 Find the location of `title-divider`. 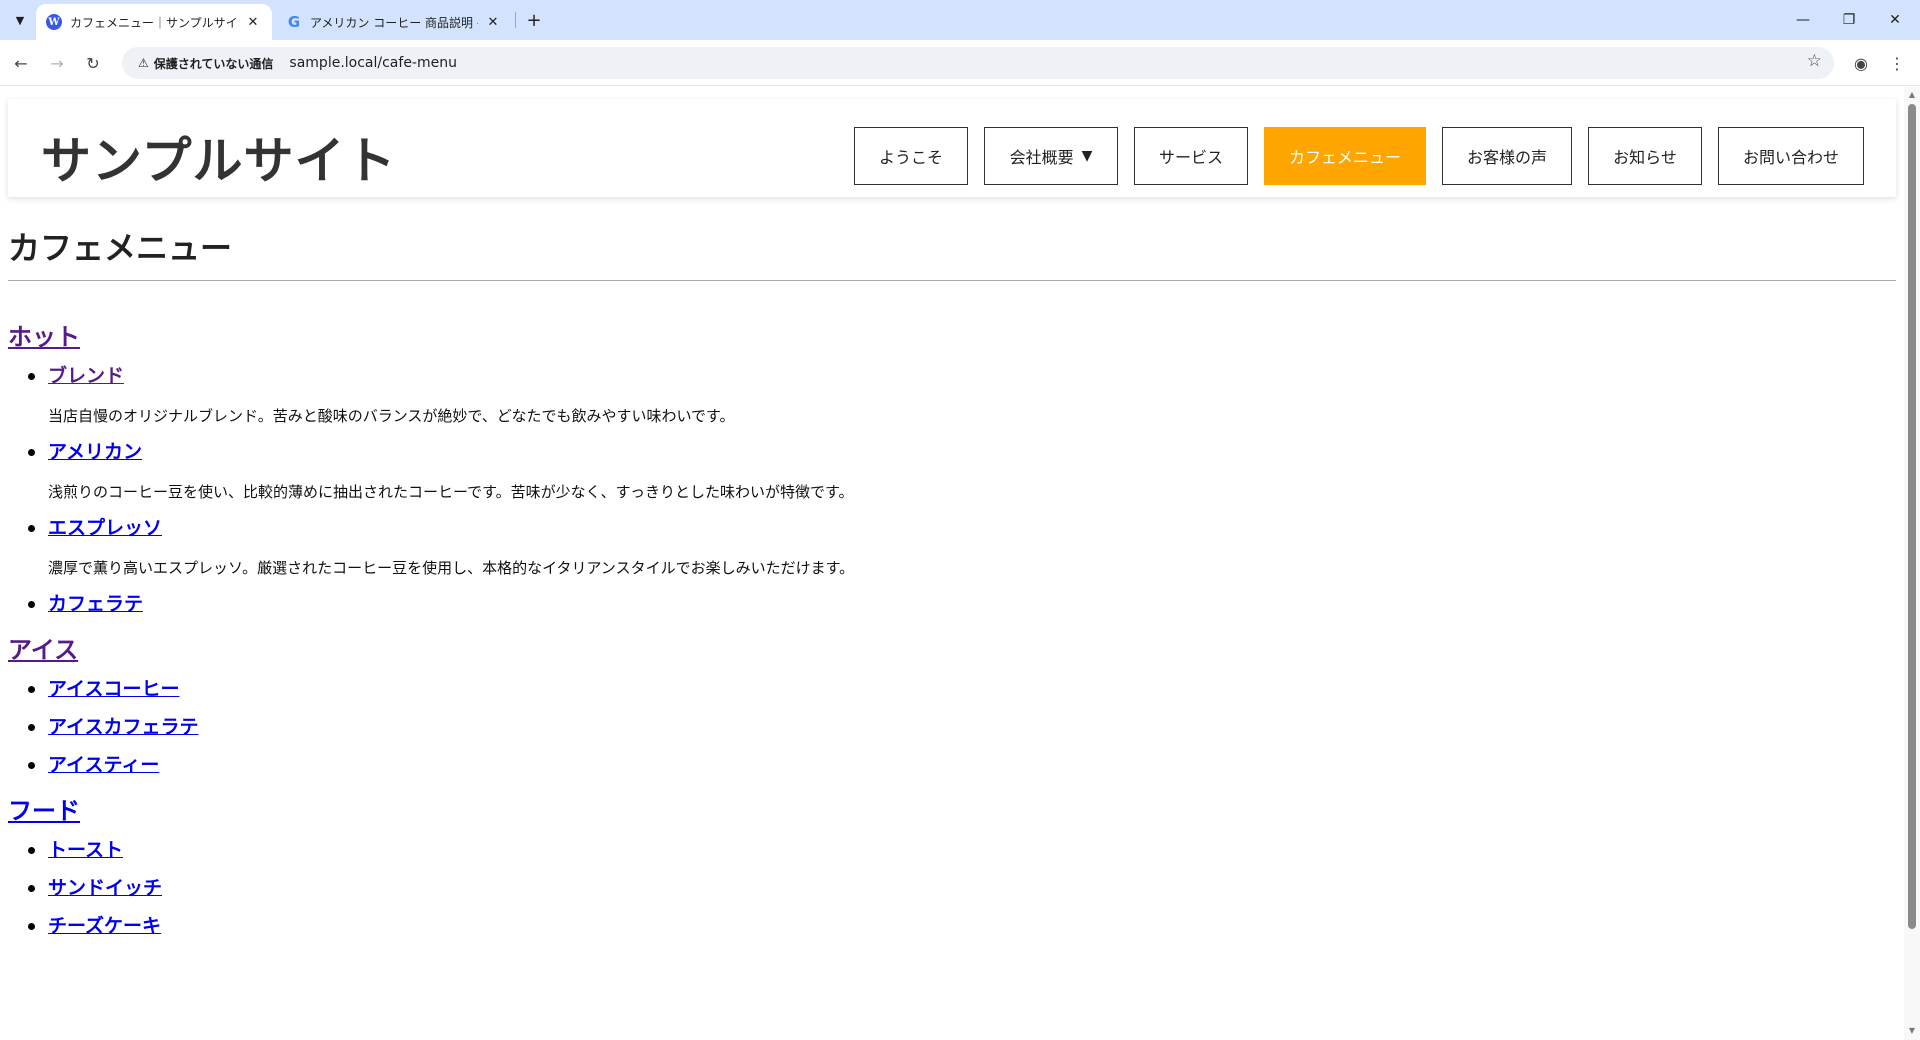

title-divider is located at coordinates (952, 280).